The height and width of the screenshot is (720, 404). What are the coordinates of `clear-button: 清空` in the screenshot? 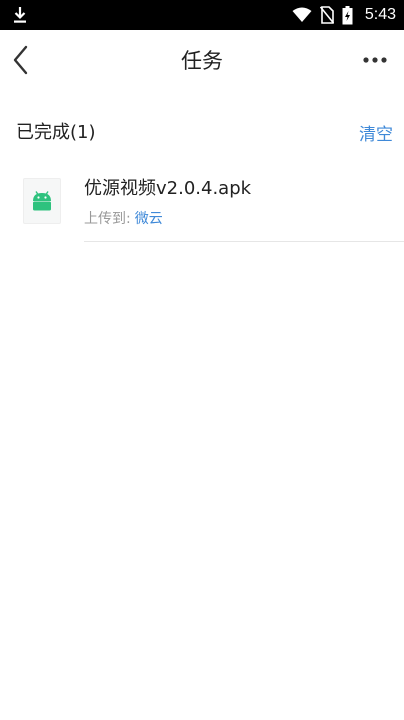 It's located at (376, 132).